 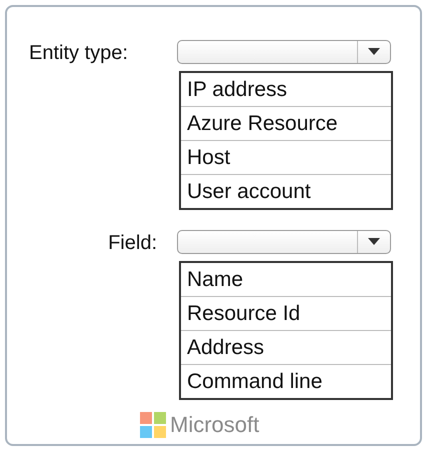 What do you see at coordinates (78, 53) in the screenshot?
I see `field-label: Entity type:` at bounding box center [78, 53].